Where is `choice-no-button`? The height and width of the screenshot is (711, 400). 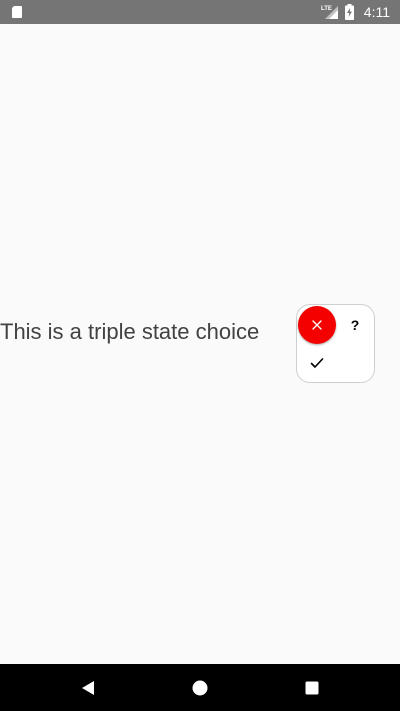
choice-no-button is located at coordinates (317, 325).